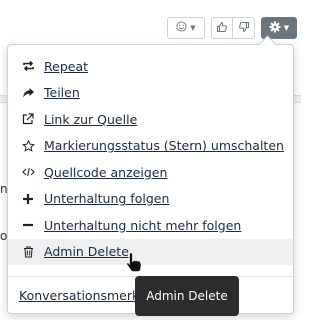  Describe the element at coordinates (86, 252) in the screenshot. I see `menu-item-label: Admin Delete` at that location.